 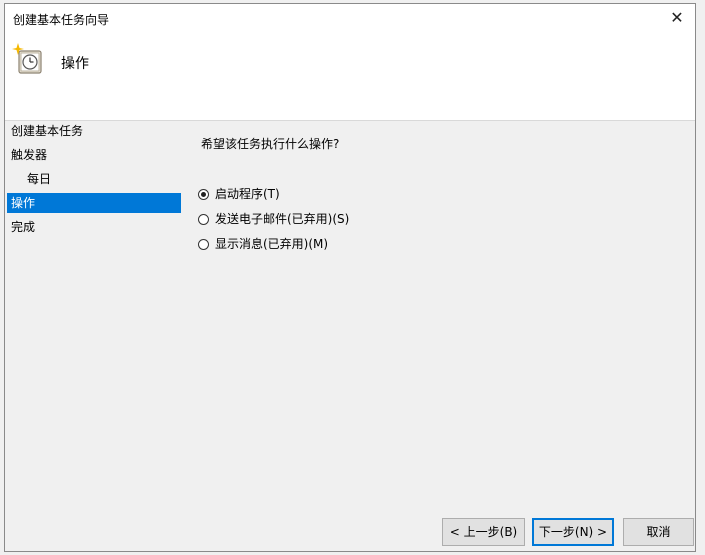 I want to click on nav-item-daily: 每日, so click(x=94, y=179).